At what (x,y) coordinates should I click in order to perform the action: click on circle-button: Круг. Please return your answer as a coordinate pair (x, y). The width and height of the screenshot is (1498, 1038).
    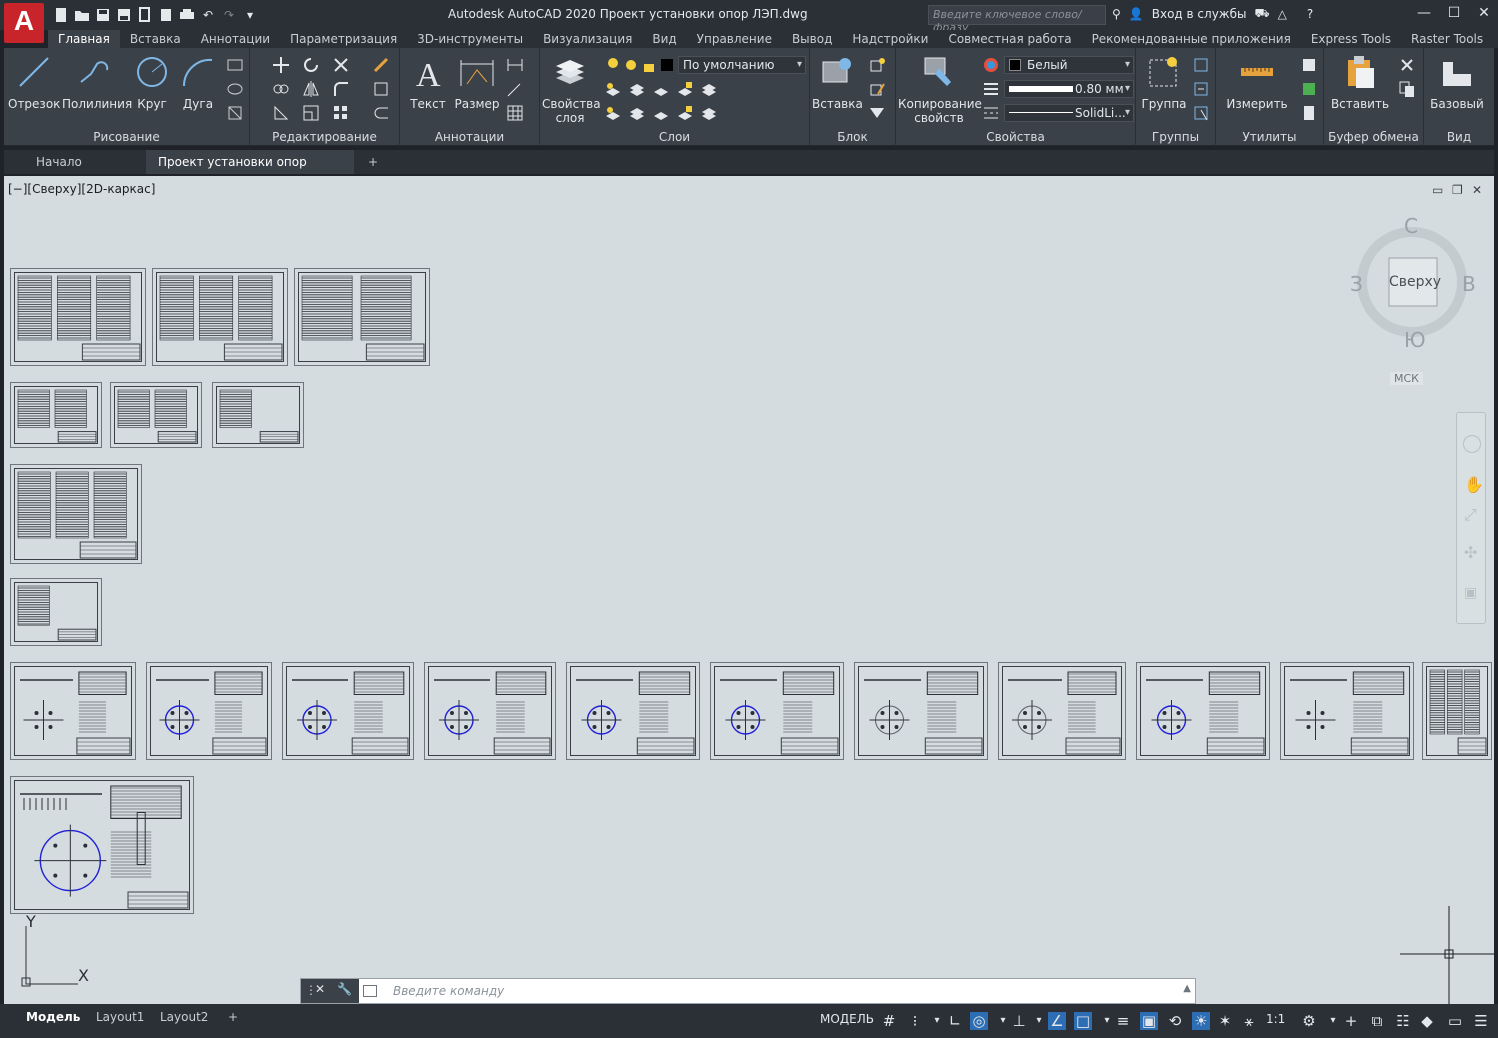
    Looking at the image, I should click on (152, 82).